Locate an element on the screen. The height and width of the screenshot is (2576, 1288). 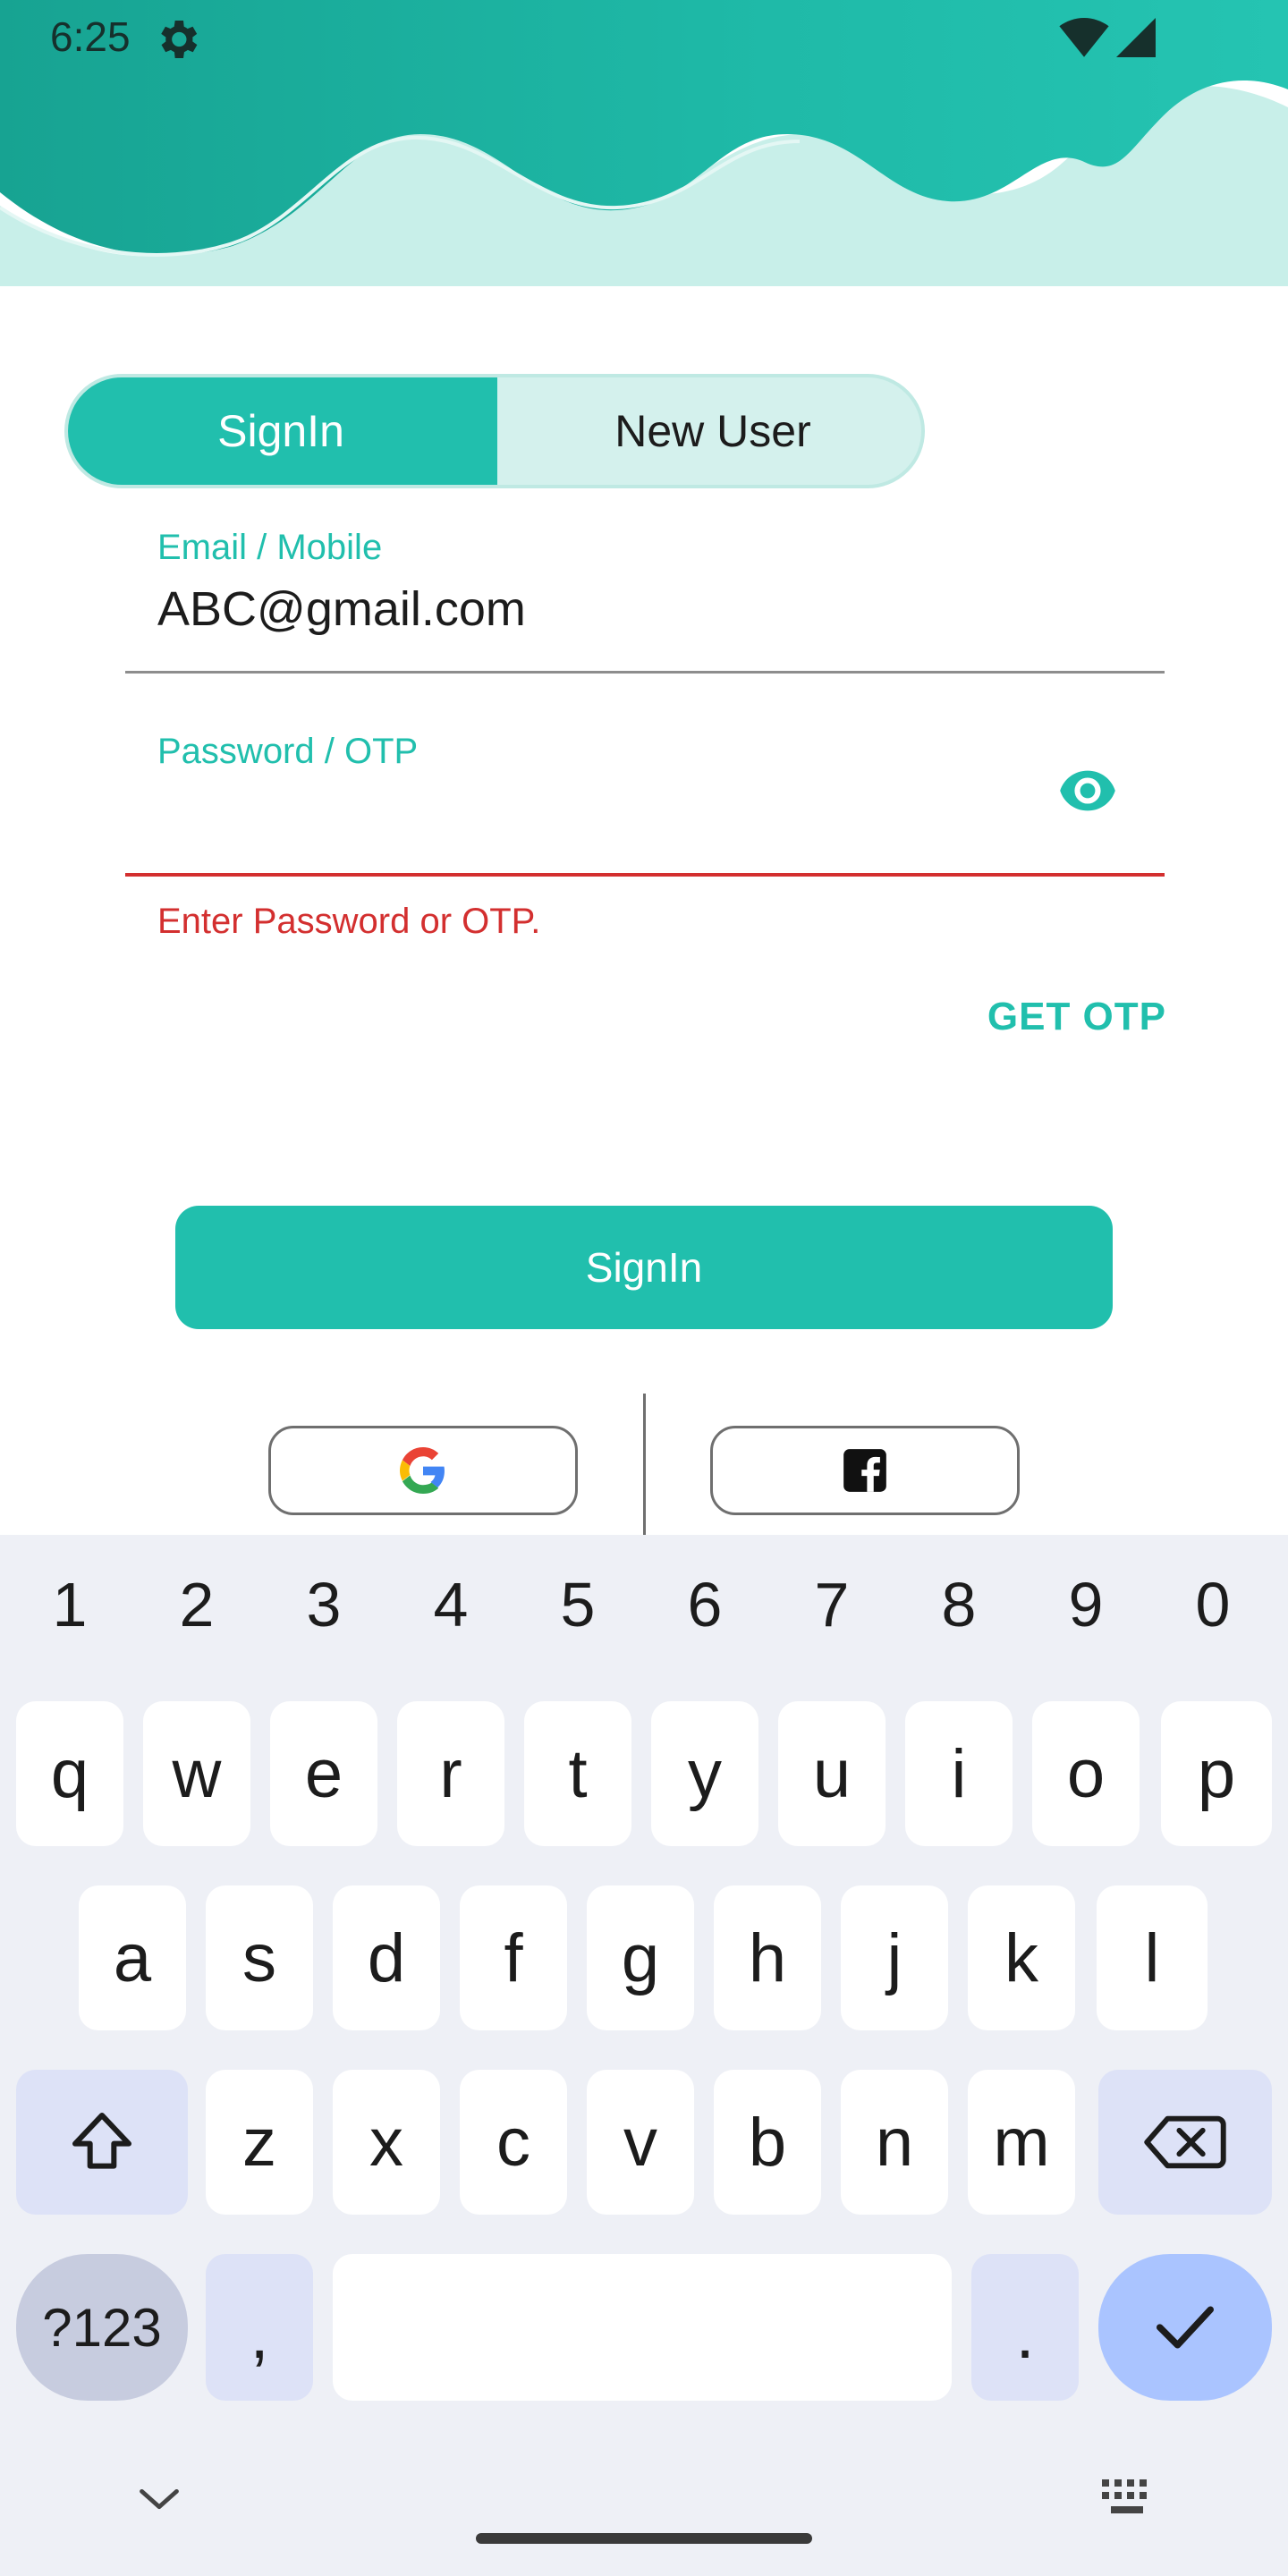
keyboard-switch-icon is located at coordinates (1128, 2497).